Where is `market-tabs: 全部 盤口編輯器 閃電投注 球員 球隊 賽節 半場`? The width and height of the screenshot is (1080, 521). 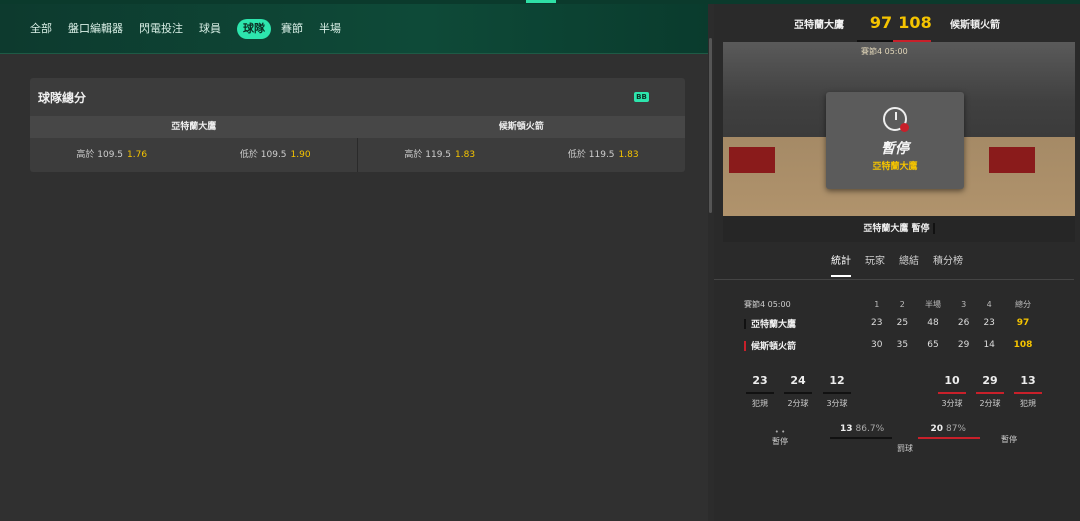
market-tabs: 全部 盤口編輯器 閃電投注 球員 球隊 賽節 半場 is located at coordinates (354, 29).